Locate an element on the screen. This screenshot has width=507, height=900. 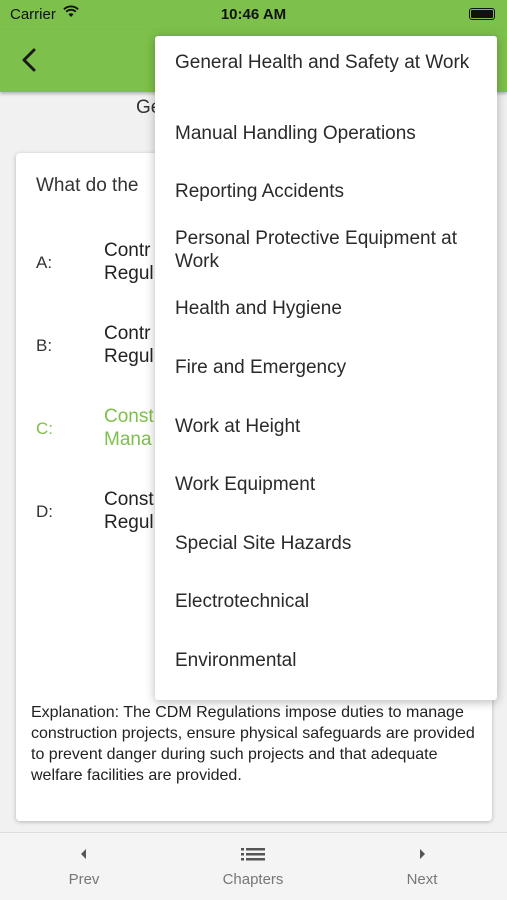
back-button is located at coordinates (30, 60).